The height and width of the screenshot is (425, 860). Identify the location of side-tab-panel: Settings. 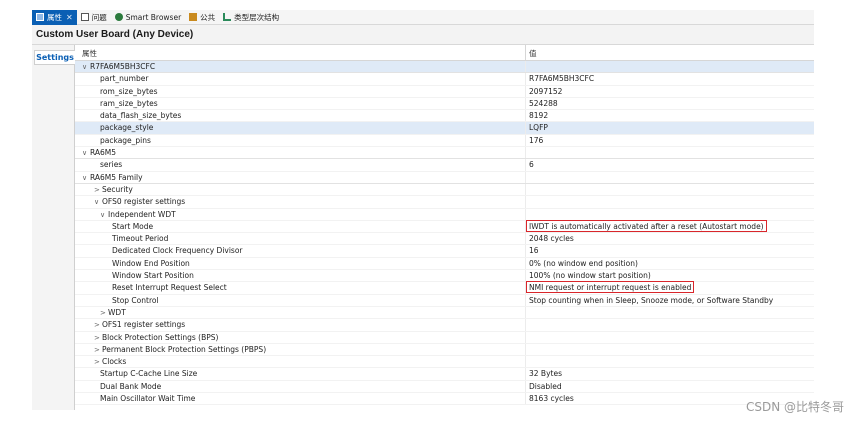
(53, 227).